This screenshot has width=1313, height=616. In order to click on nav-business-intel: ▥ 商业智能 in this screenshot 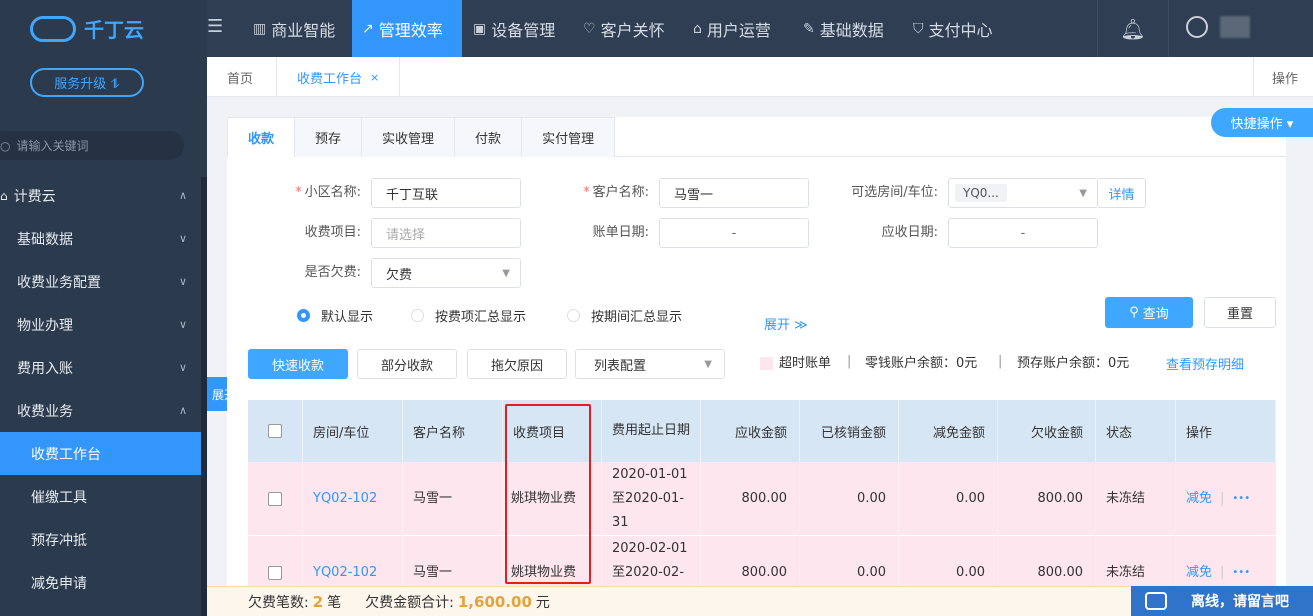, I will do `click(294, 28)`.